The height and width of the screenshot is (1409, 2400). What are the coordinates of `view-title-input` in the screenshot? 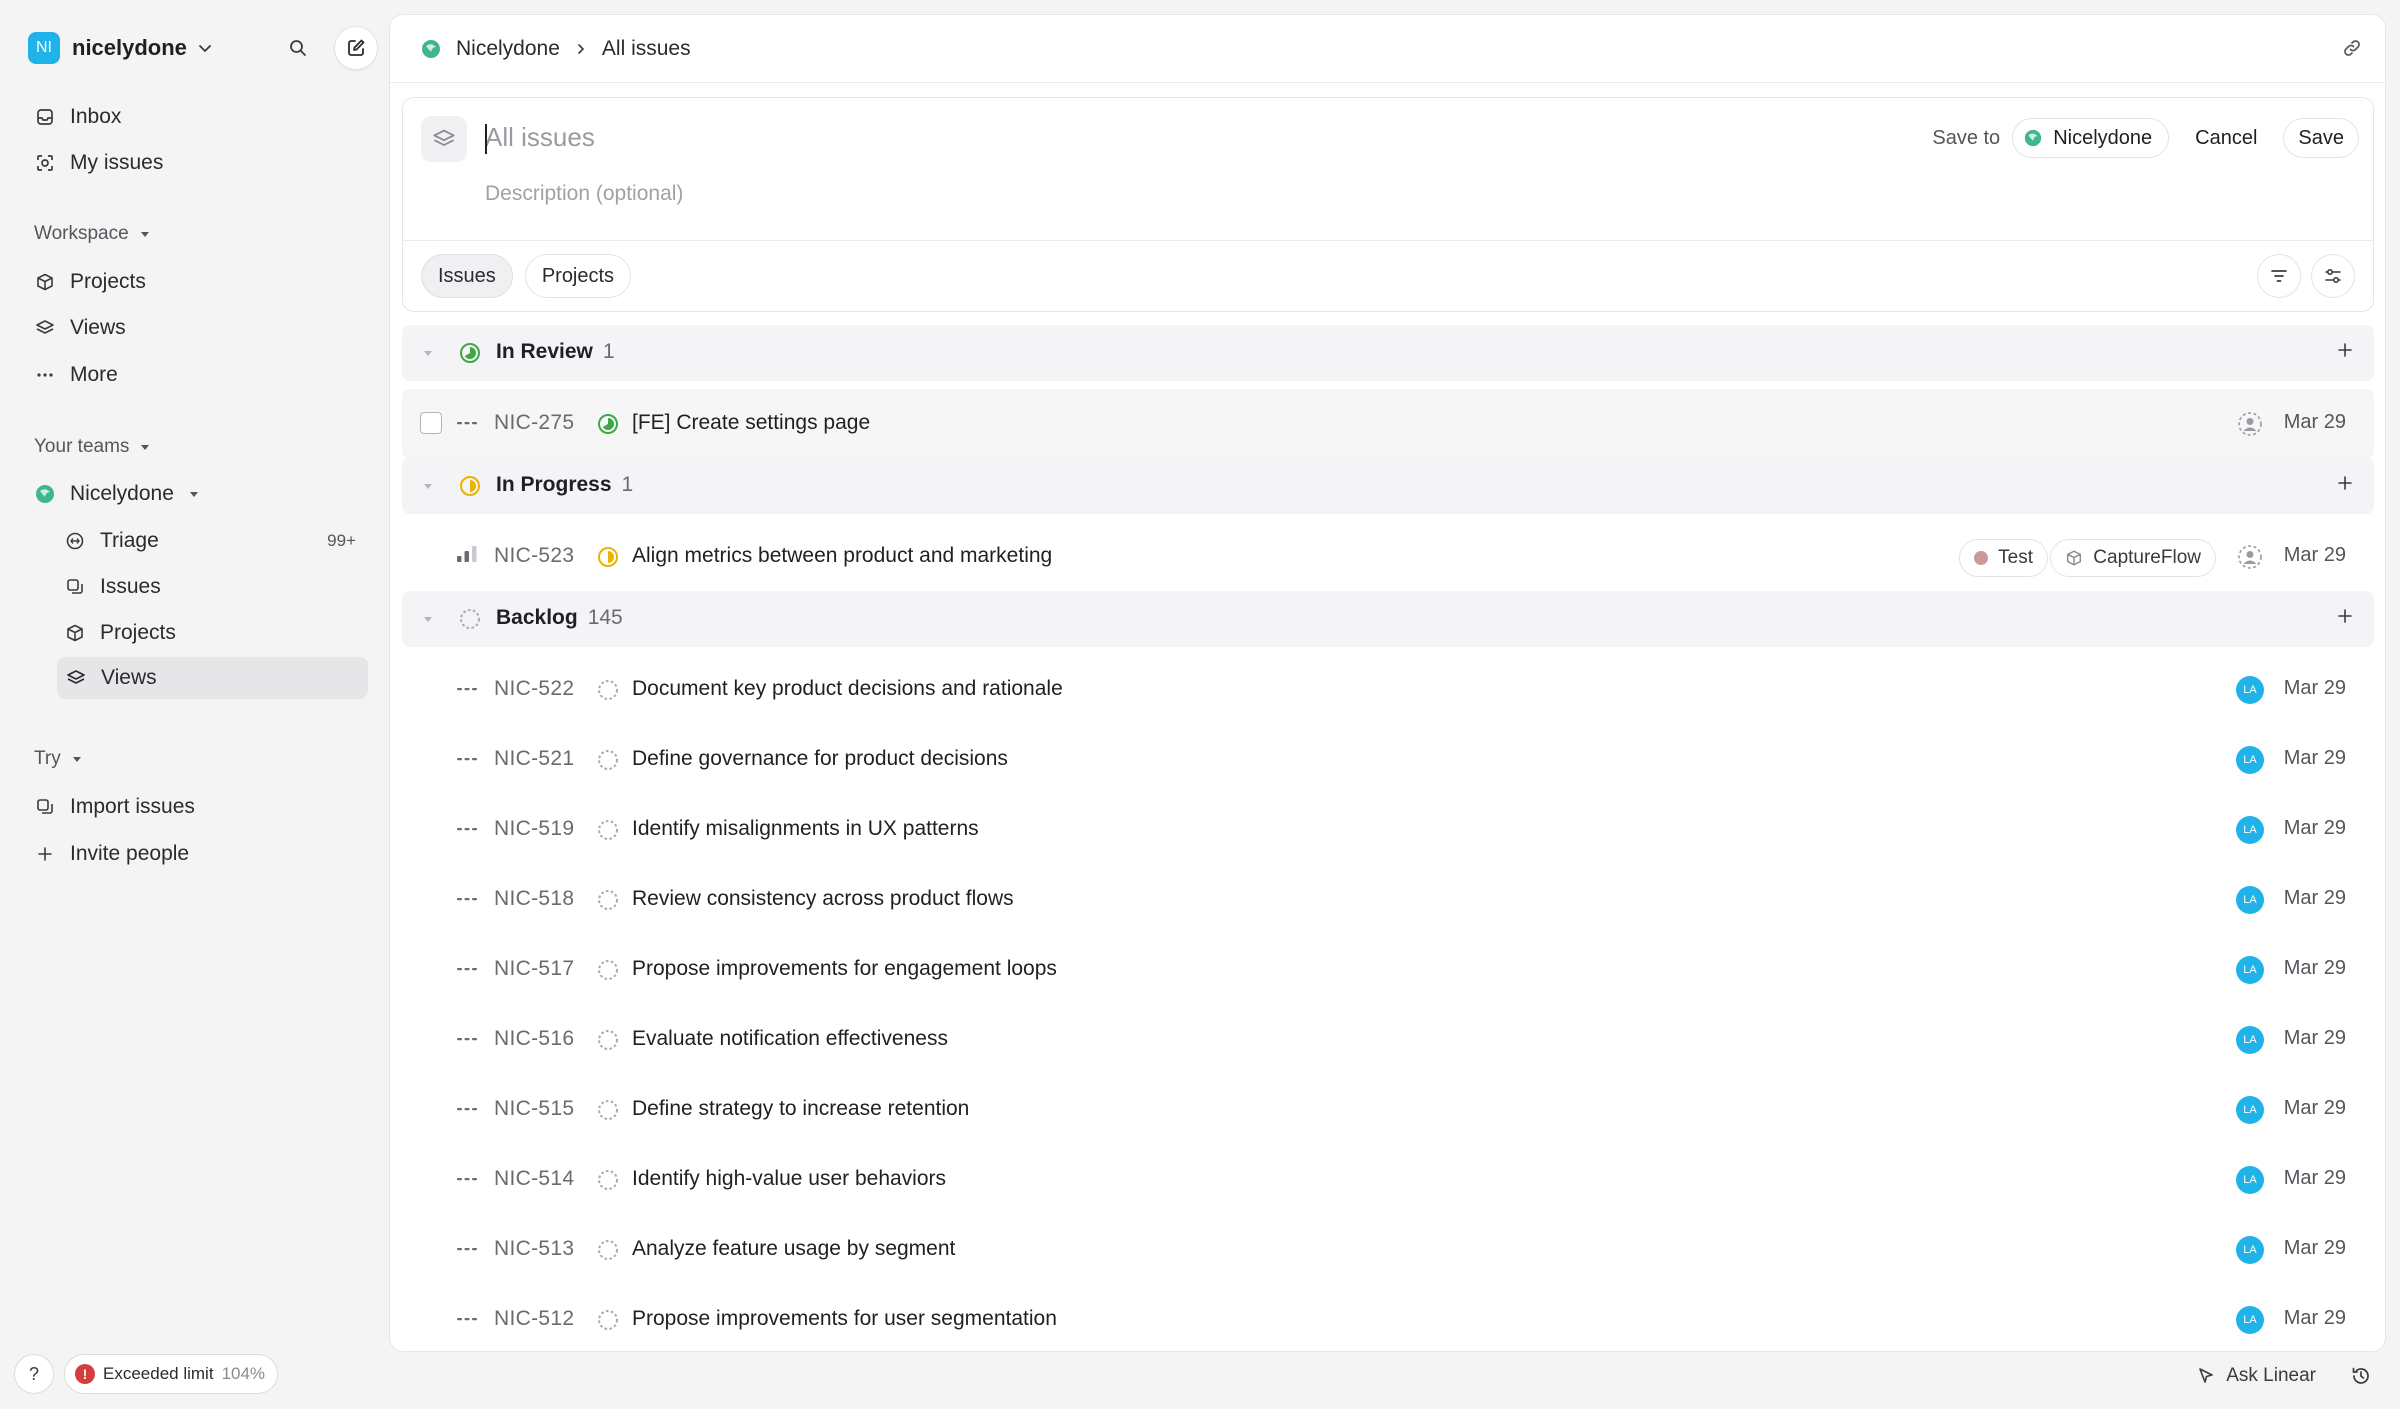 It's located at (935, 137).